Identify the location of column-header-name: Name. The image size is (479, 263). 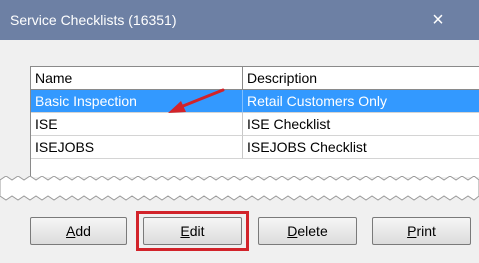
(137, 78).